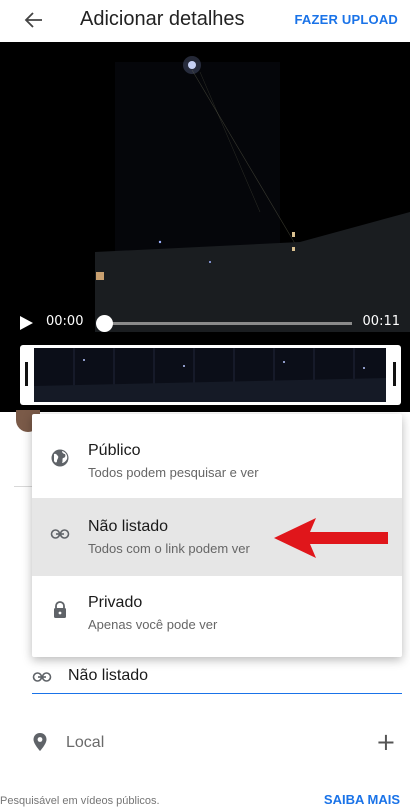 The width and height of the screenshot is (410, 809). I want to click on trim-filmstrip, so click(210, 375).